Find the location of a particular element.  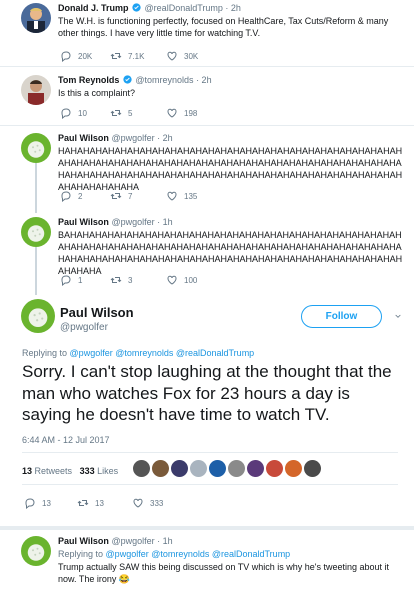

retweets-count: 13 is located at coordinates (27, 471).